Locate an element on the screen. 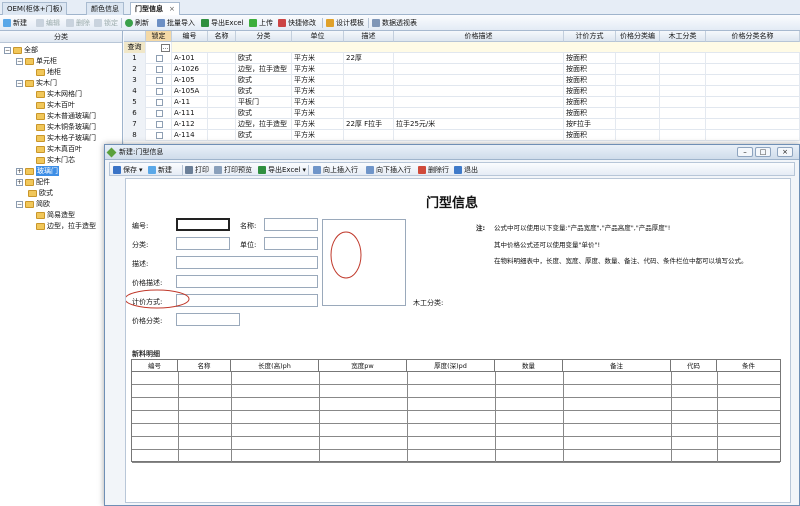  pivot-table-button: 数据透视表 is located at coordinates (394, 23).